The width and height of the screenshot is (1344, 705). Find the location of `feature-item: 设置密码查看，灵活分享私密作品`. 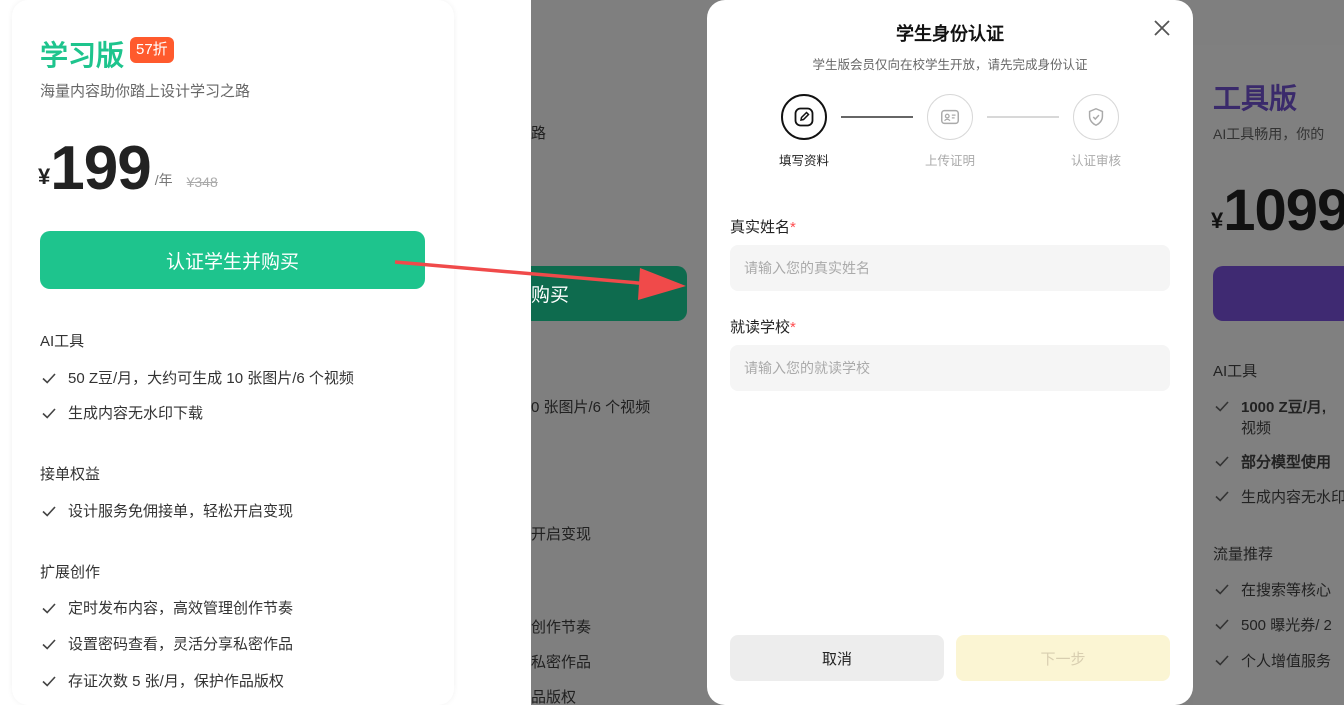

feature-item: 设置密码查看，灵活分享私密作品 is located at coordinates (166, 643).